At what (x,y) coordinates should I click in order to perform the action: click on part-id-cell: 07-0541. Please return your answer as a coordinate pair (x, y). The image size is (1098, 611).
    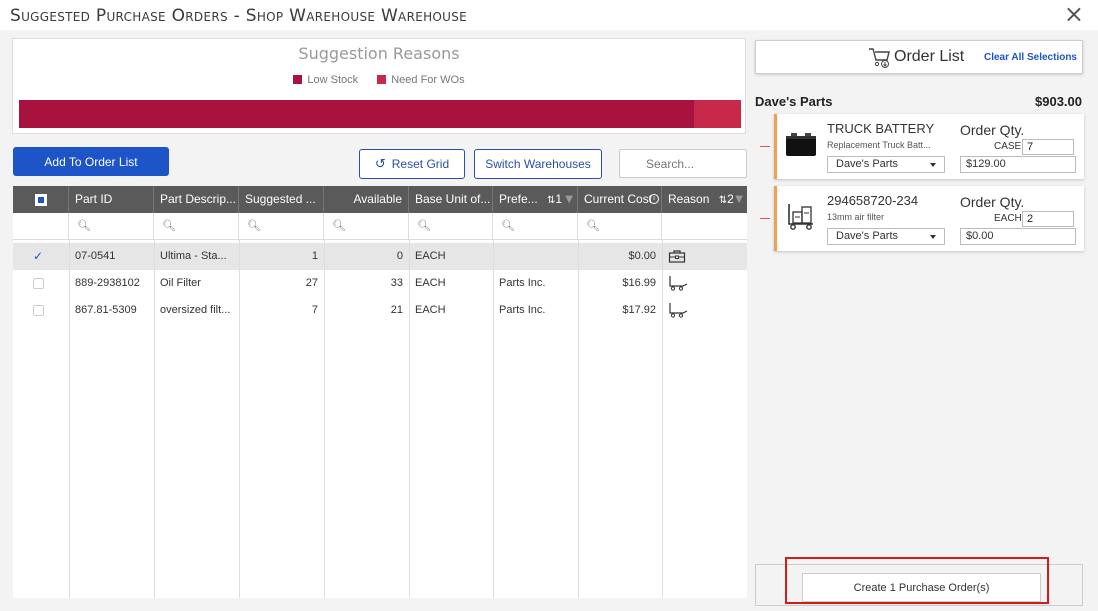
    Looking at the image, I should click on (95, 256).